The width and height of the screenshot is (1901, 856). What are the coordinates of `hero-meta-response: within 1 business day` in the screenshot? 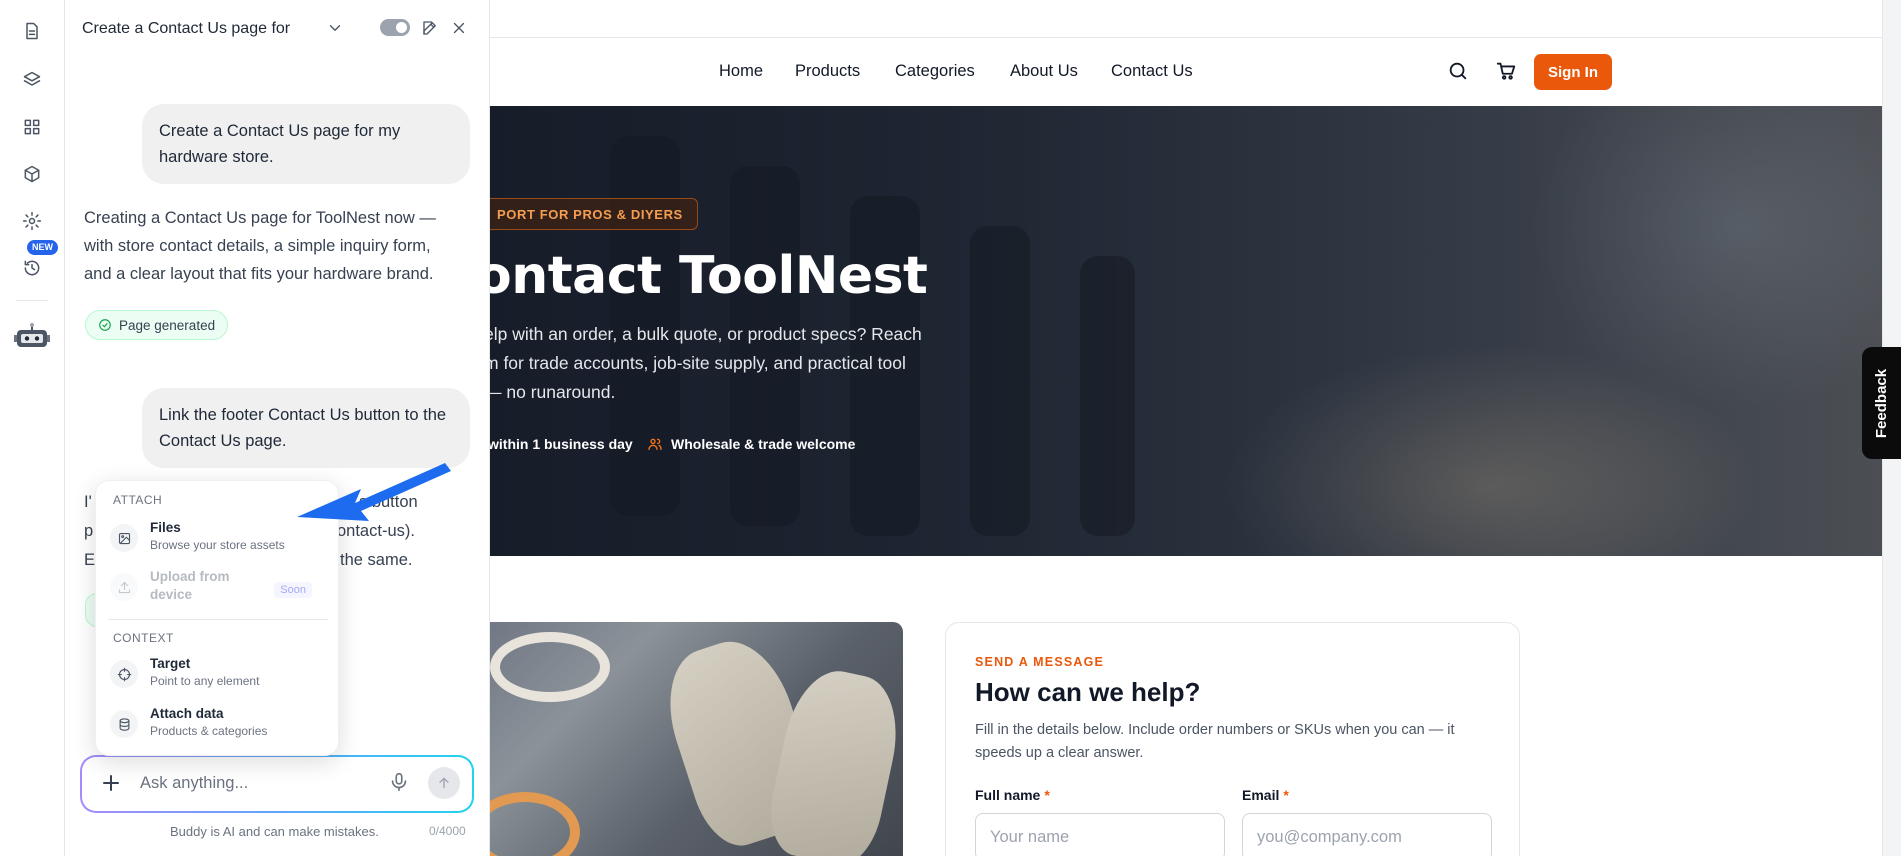 It's located at (561, 444).